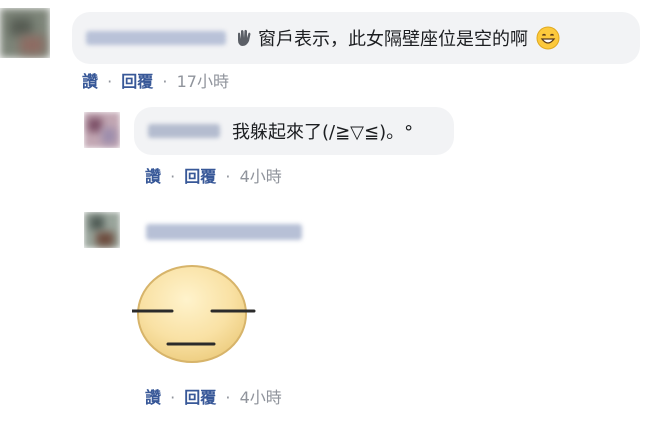 The width and height of the screenshot is (660, 431). I want to click on comment-bubble: 窗戶表示，此女隔壁座位是空的啊, so click(356, 38).